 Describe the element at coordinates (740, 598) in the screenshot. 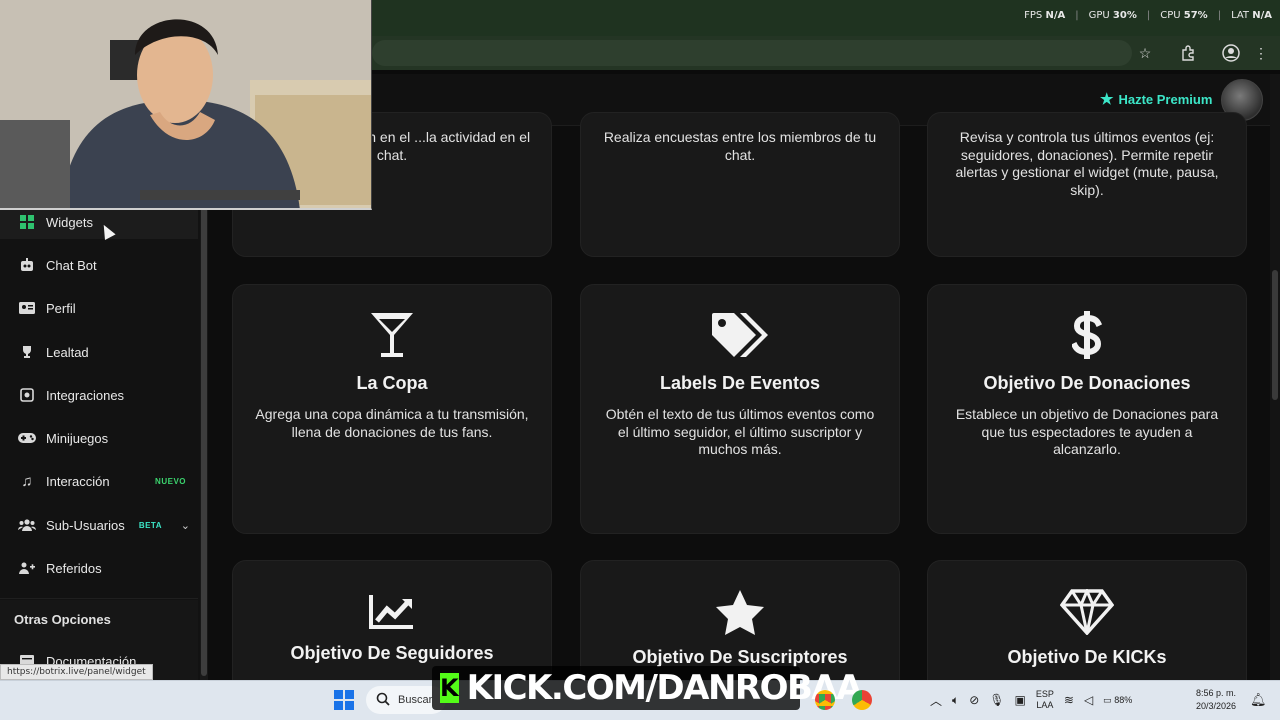

I see `star-icon` at that location.